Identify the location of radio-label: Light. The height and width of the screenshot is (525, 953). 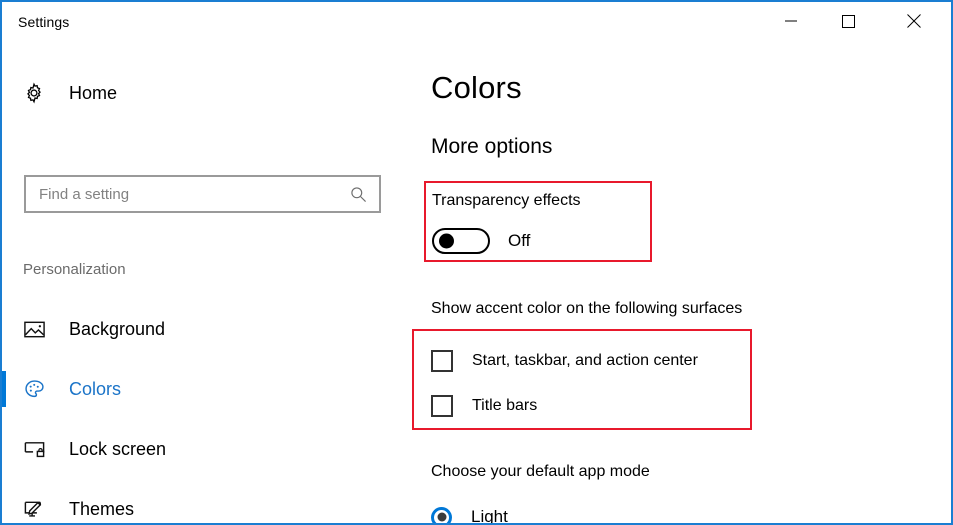
(489, 516).